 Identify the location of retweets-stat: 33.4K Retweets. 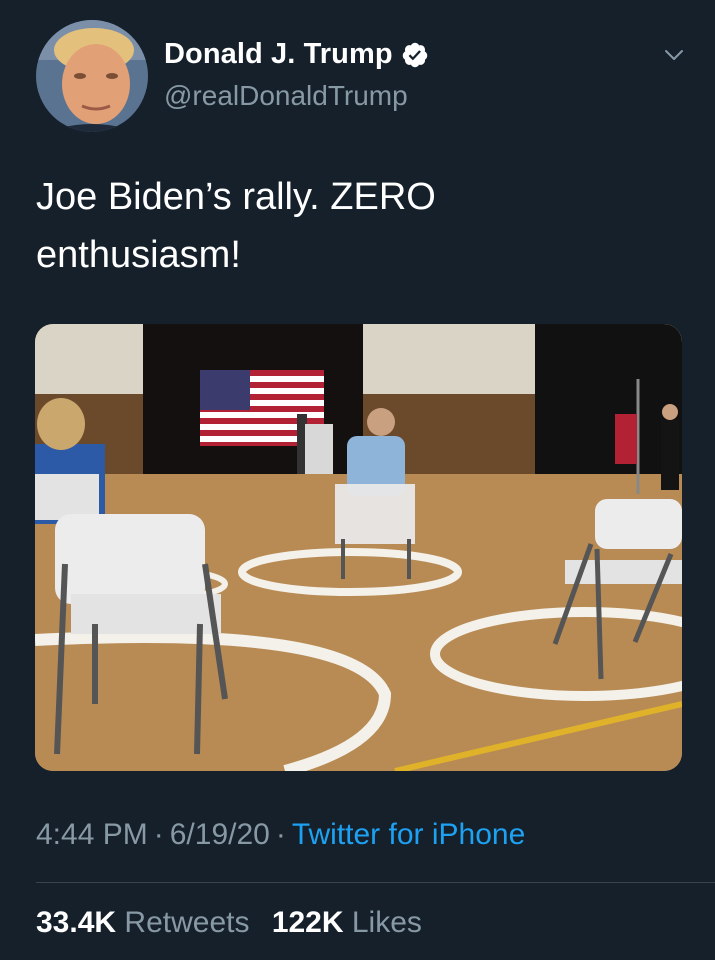
(142, 922).